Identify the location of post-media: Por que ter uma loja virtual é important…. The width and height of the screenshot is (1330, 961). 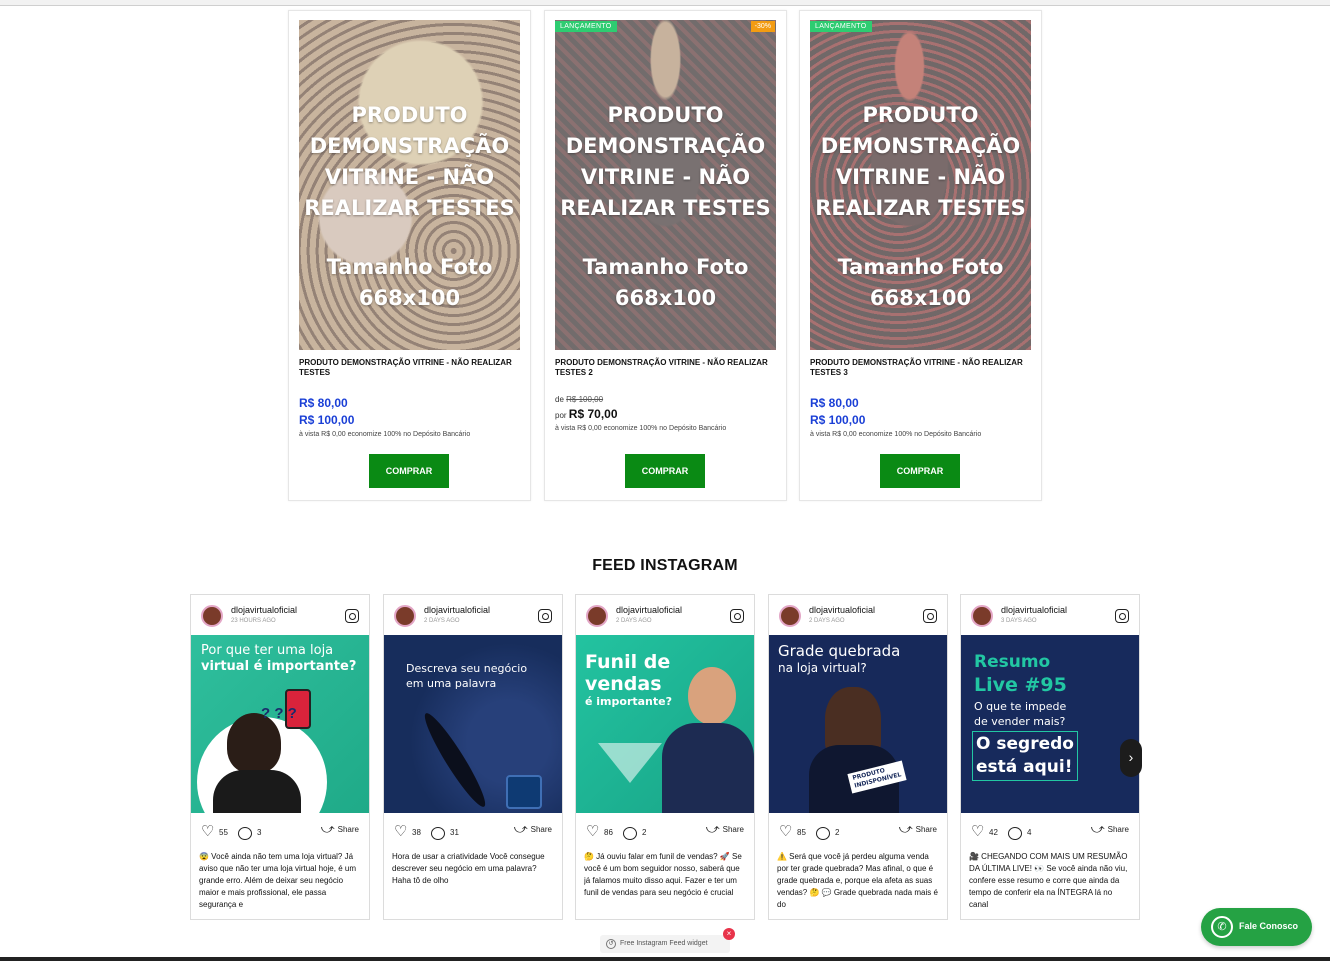
(280, 724).